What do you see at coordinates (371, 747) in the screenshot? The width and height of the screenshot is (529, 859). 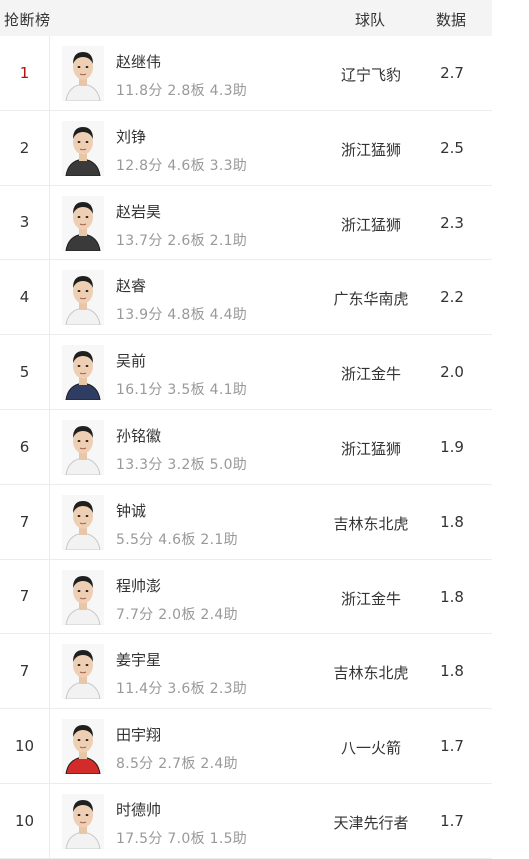 I see `team-name: 八一火箭` at bounding box center [371, 747].